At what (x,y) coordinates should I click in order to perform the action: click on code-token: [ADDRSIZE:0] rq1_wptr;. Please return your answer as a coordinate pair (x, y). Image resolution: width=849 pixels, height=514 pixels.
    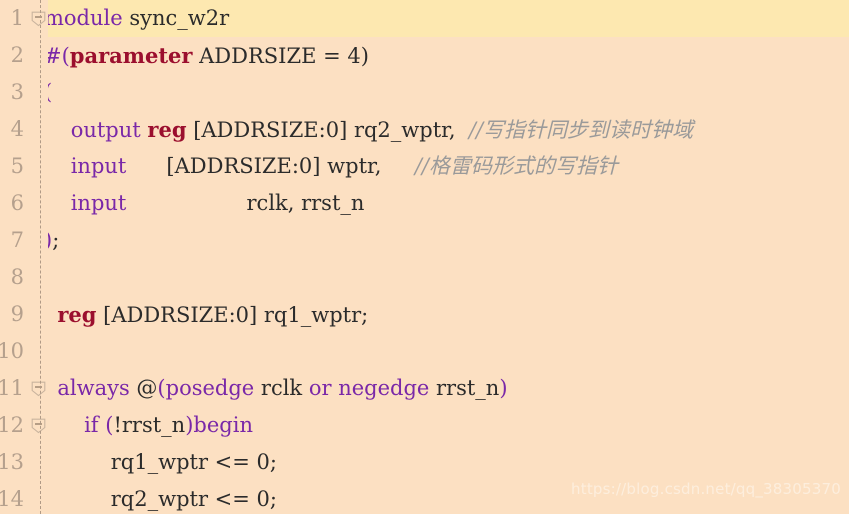
    Looking at the image, I should click on (232, 314).